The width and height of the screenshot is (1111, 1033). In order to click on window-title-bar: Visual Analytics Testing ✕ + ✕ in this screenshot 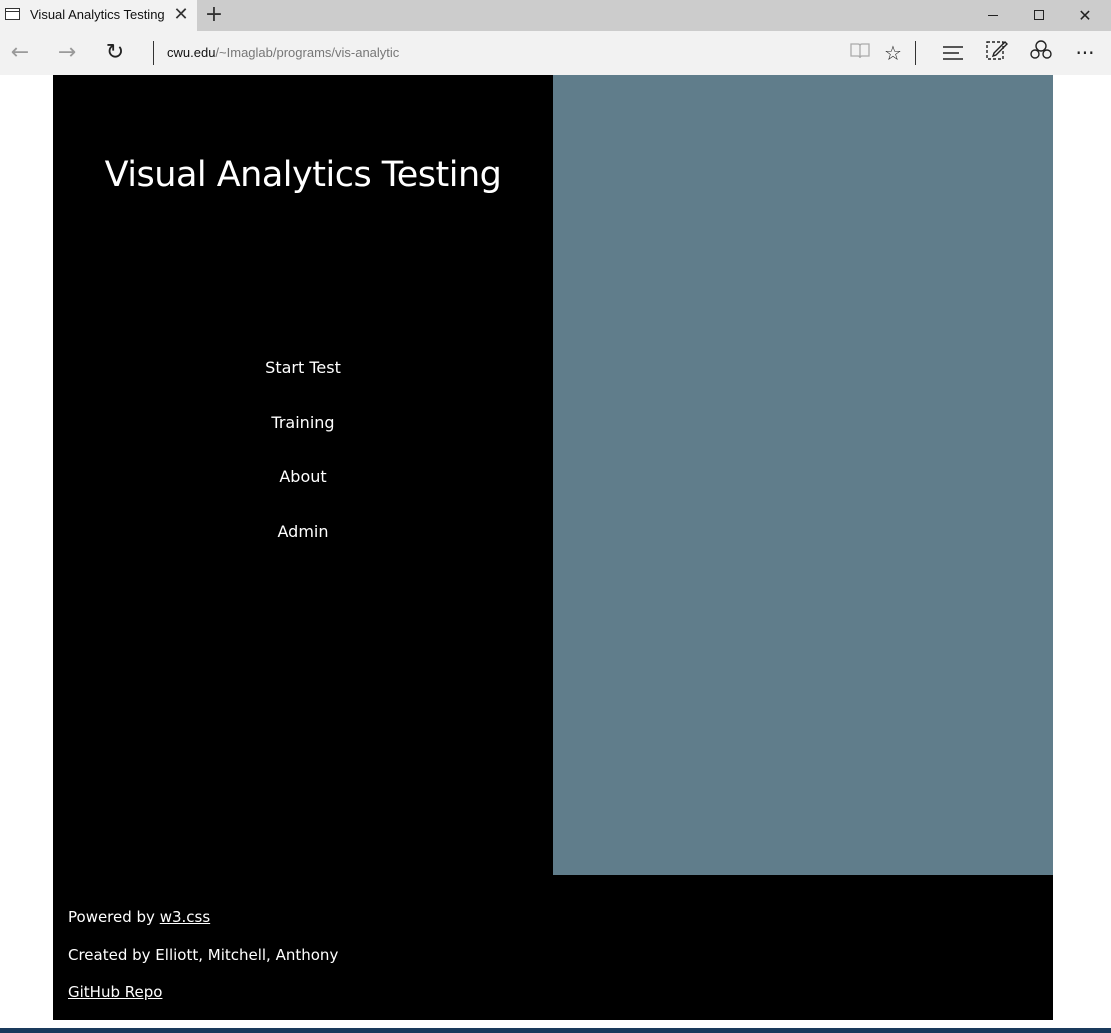, I will do `click(555, 15)`.